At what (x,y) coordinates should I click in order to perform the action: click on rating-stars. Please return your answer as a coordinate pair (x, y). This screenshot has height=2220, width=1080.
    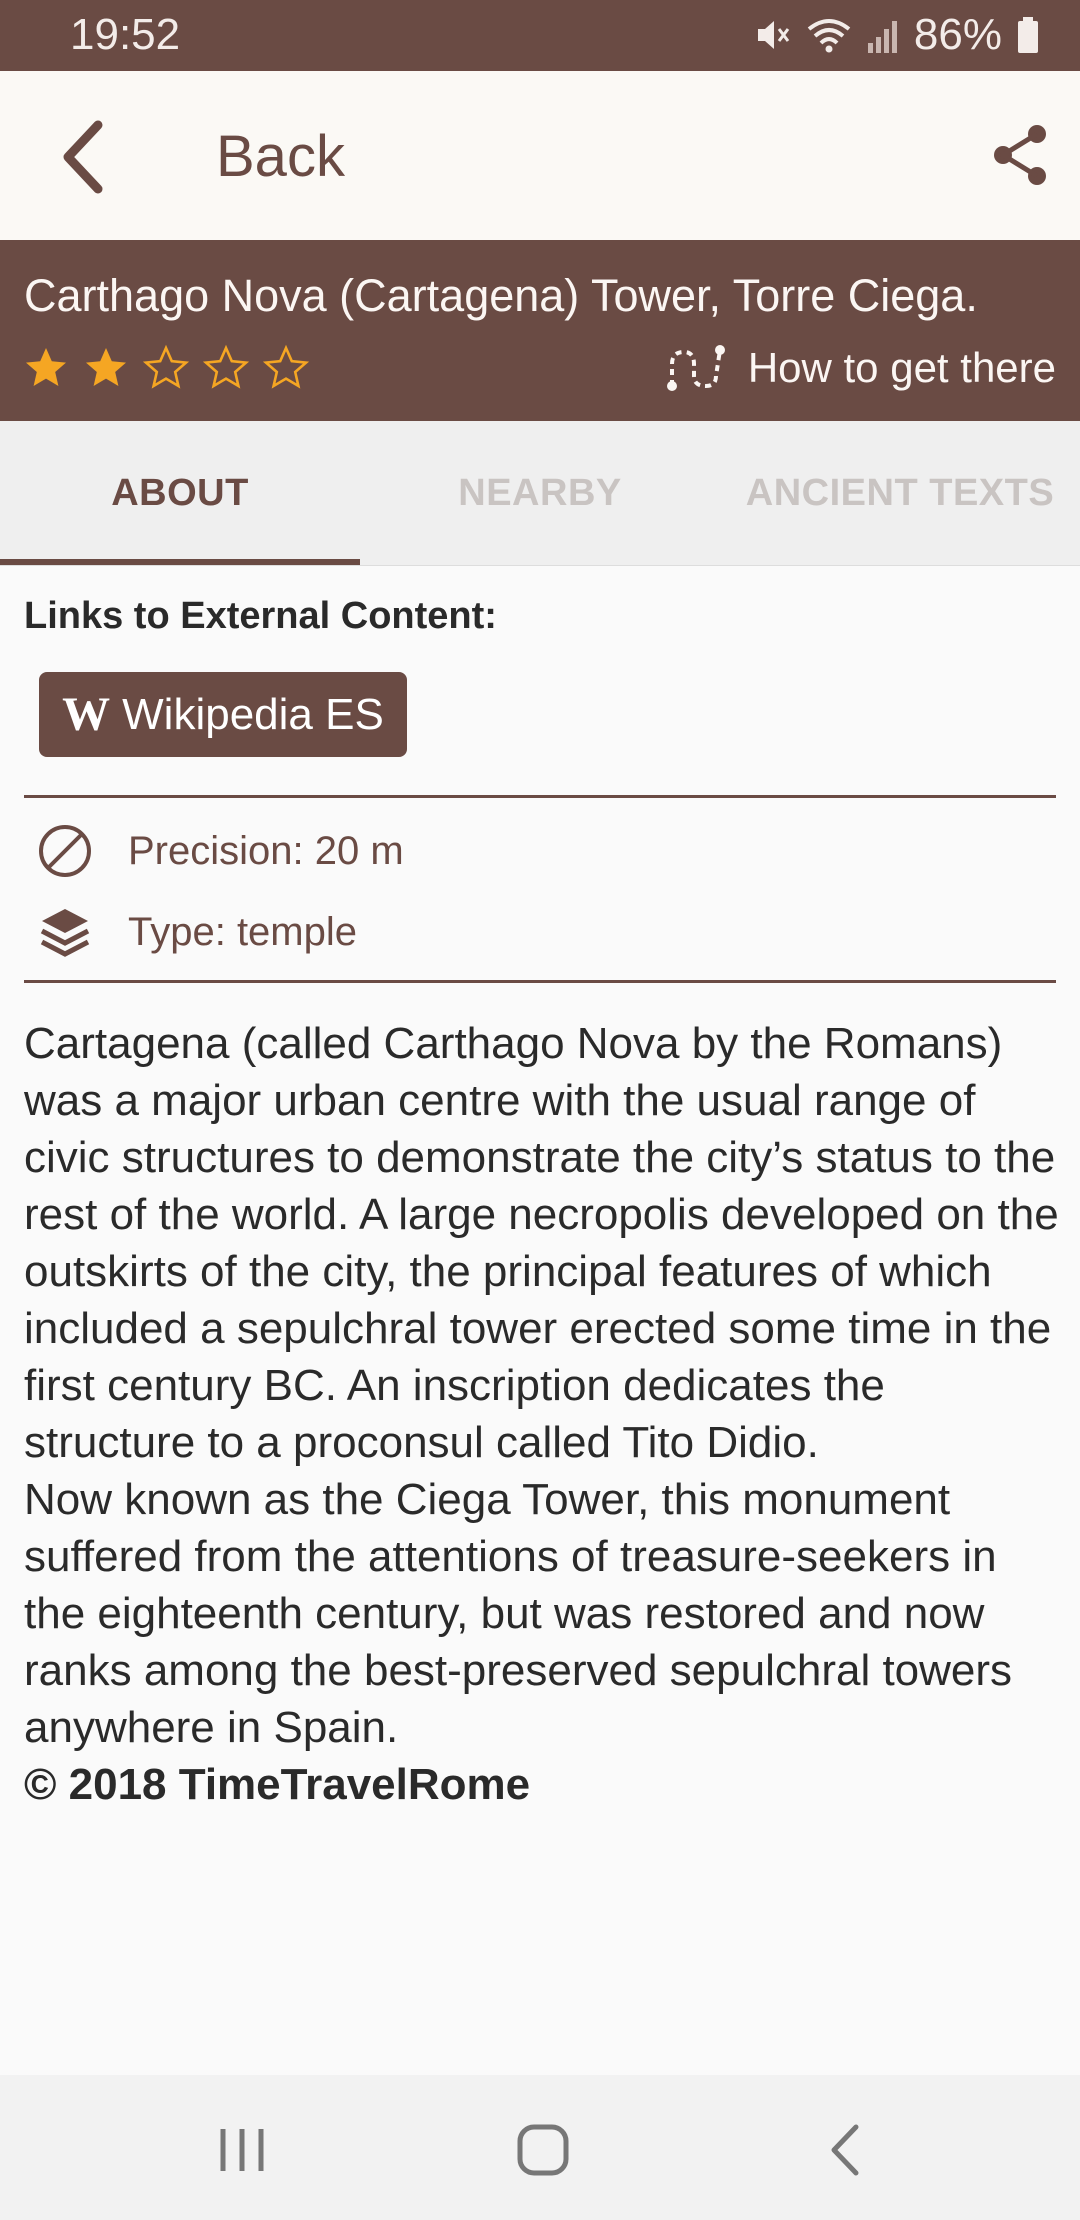
    Looking at the image, I should click on (166, 368).